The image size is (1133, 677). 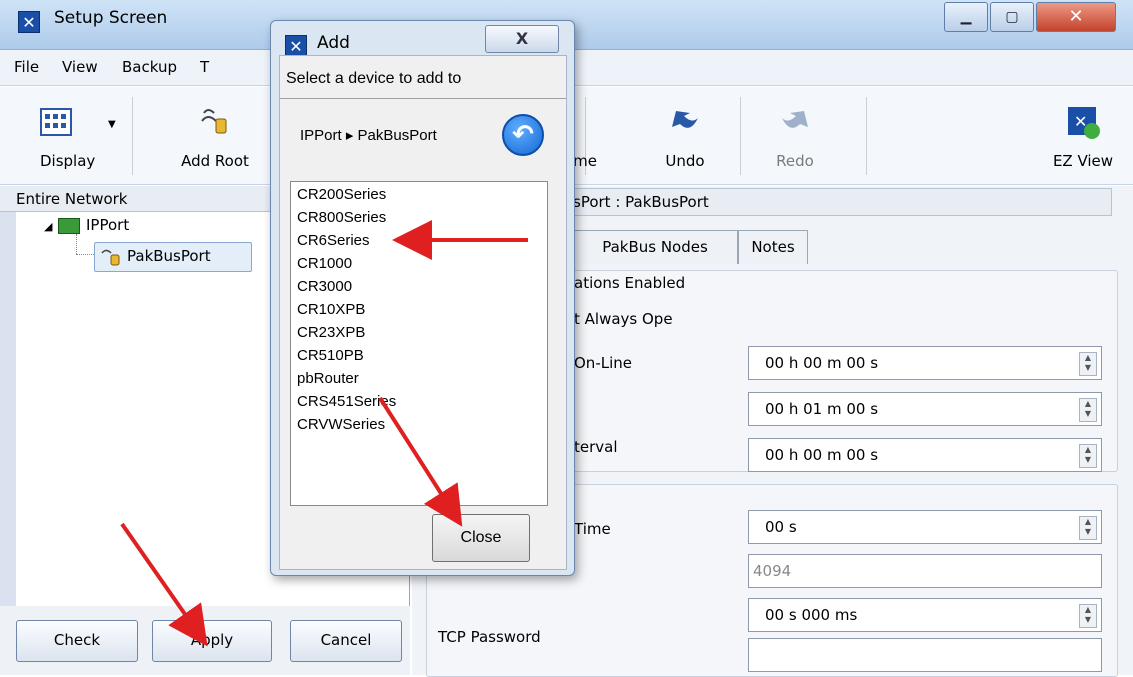 What do you see at coordinates (822, 409) in the screenshot?
I see `delay-value: 00 h 01 m 00 s` at bounding box center [822, 409].